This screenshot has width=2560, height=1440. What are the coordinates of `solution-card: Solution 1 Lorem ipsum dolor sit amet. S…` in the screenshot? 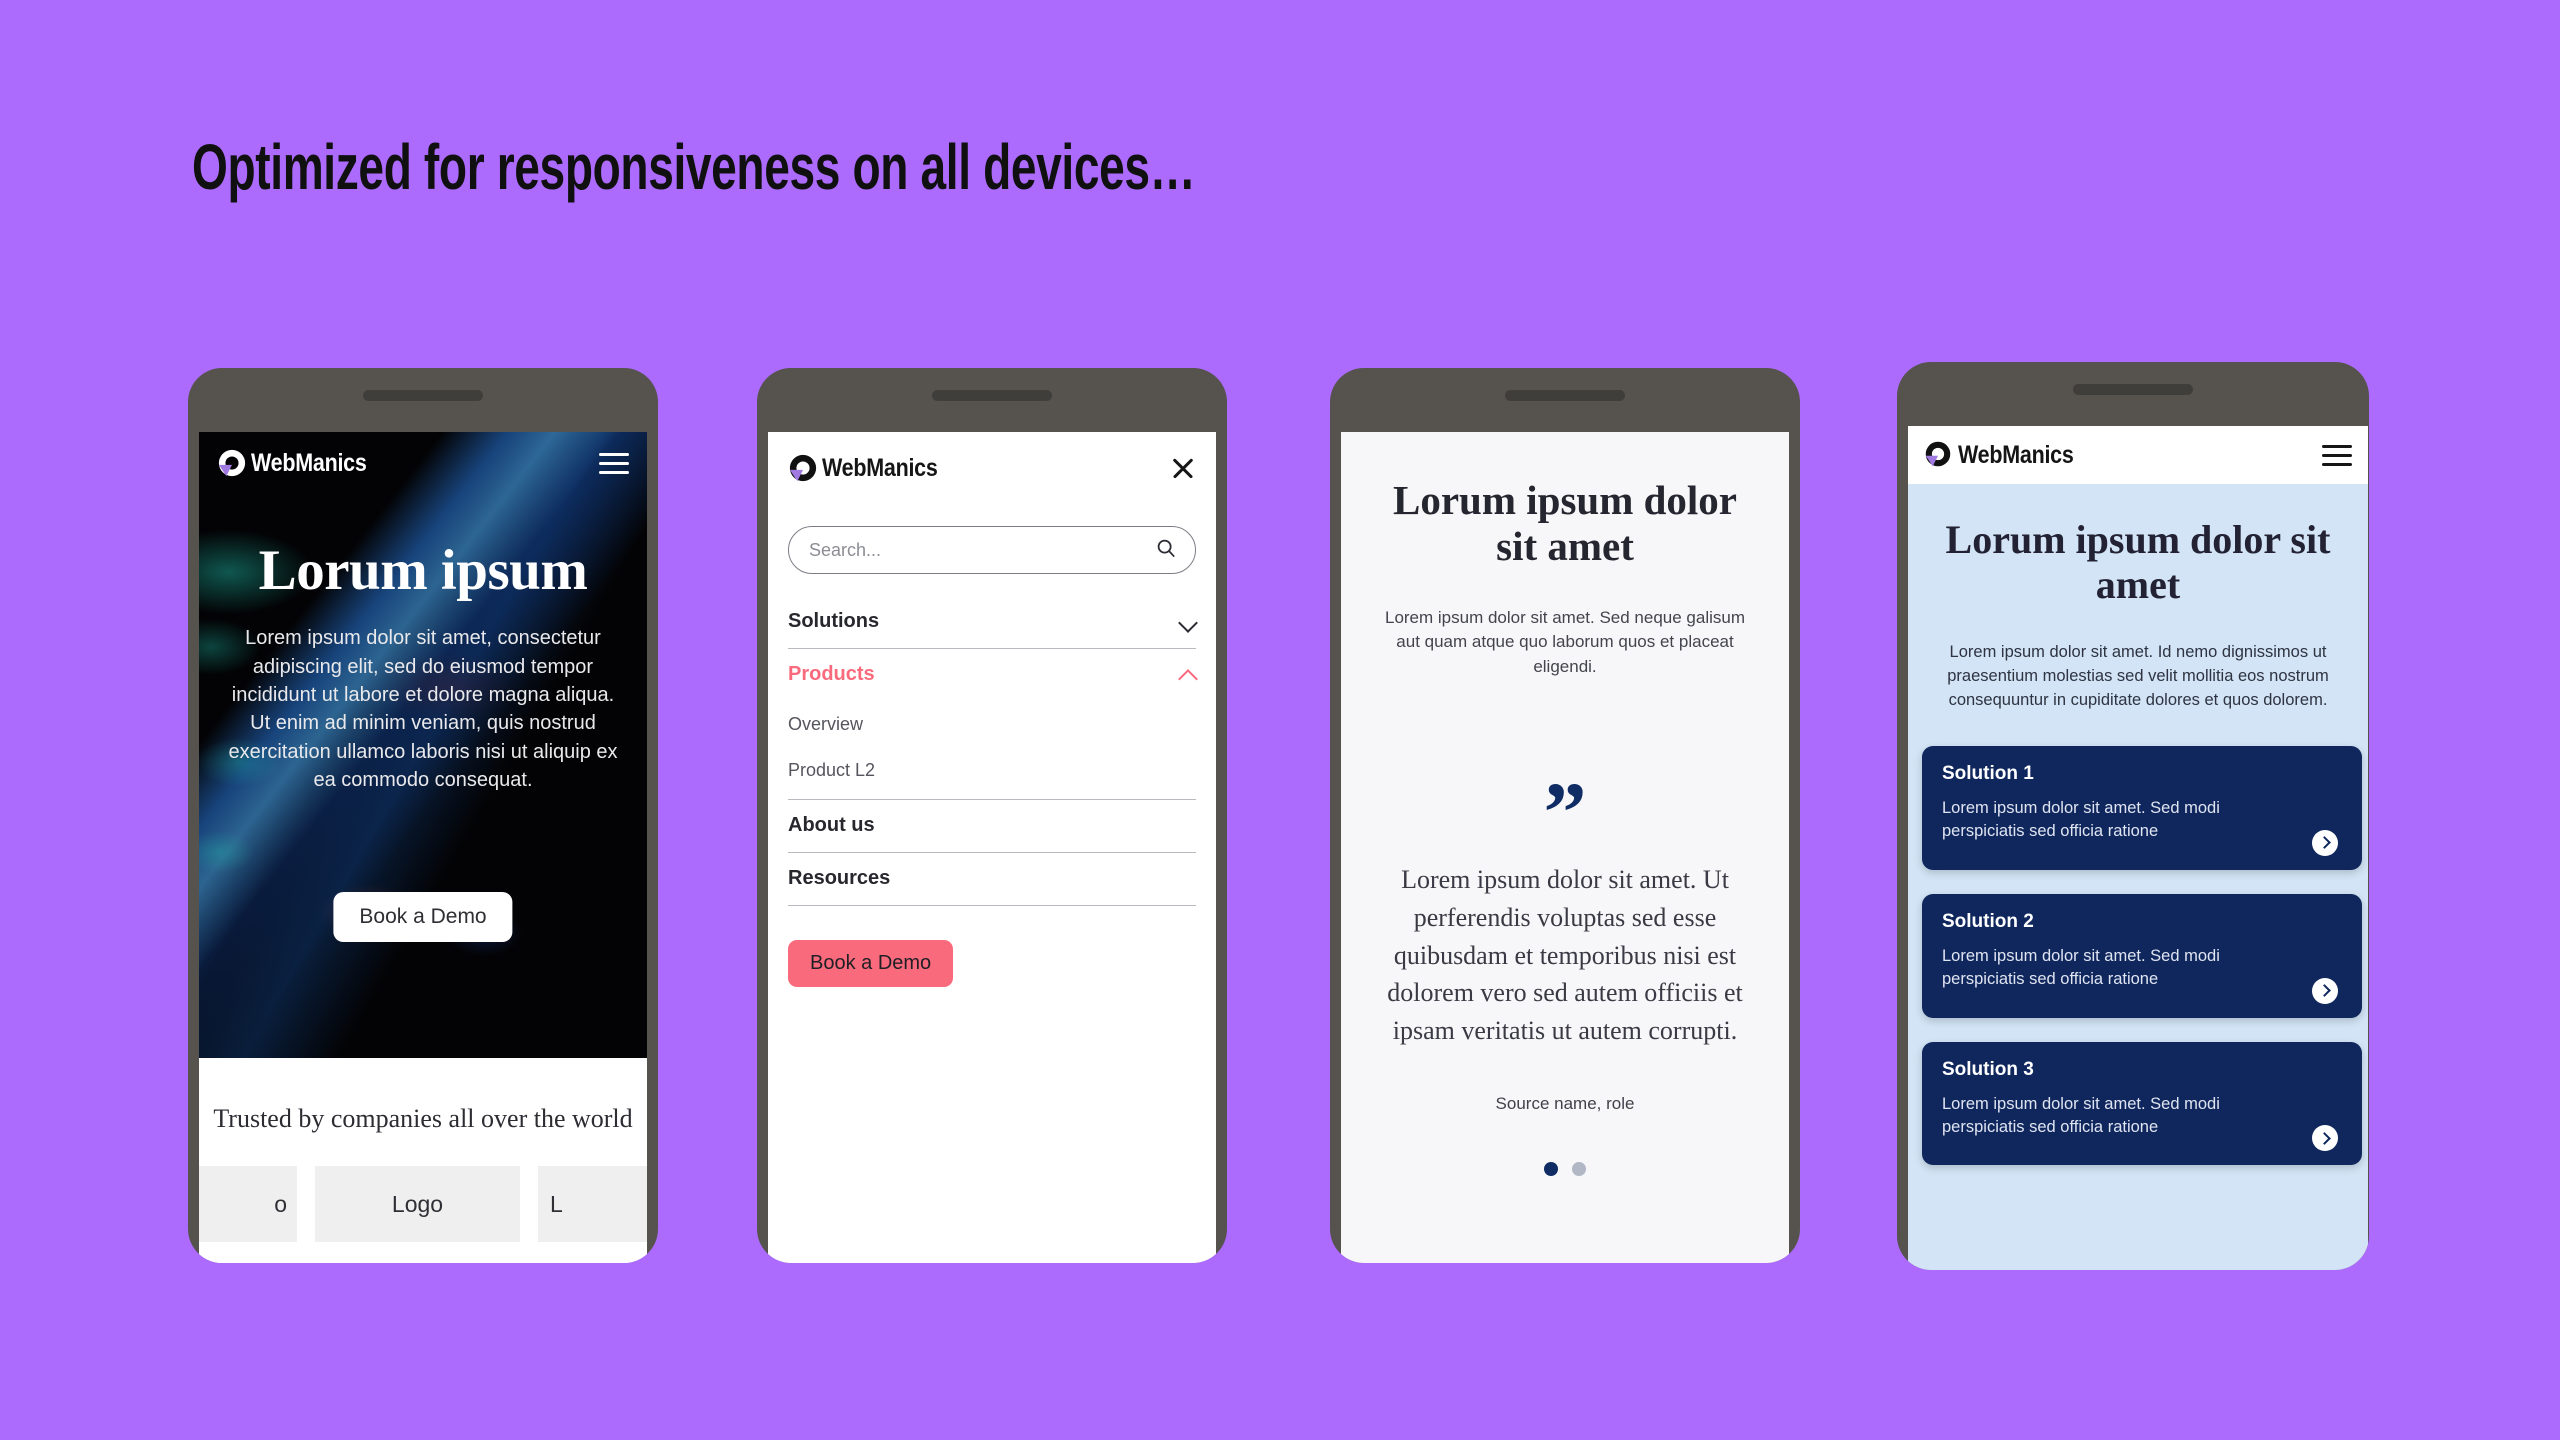 It's located at (2142, 807).